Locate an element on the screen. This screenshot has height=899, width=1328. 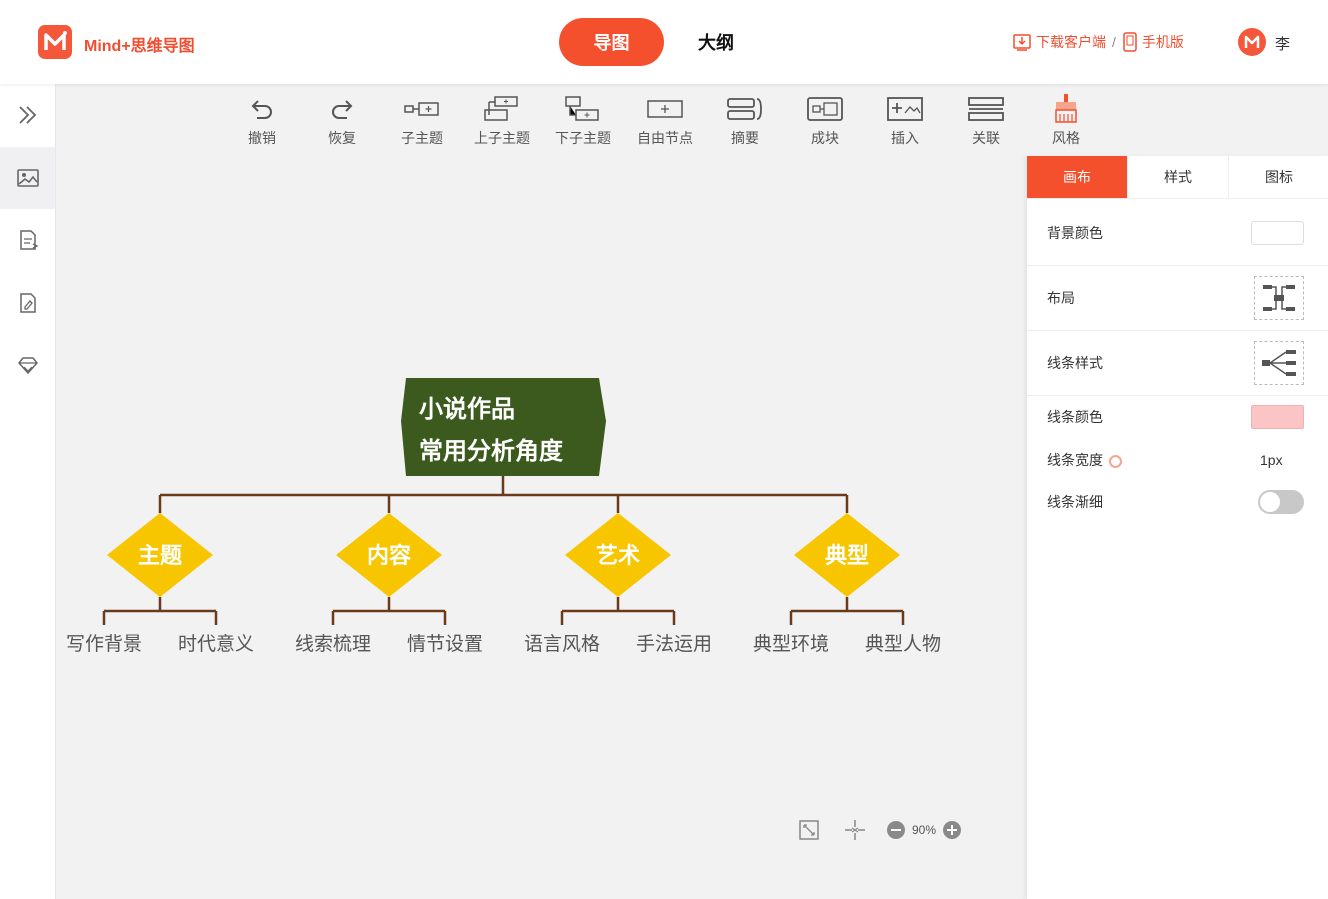
download-icon is located at coordinates (1022, 42).